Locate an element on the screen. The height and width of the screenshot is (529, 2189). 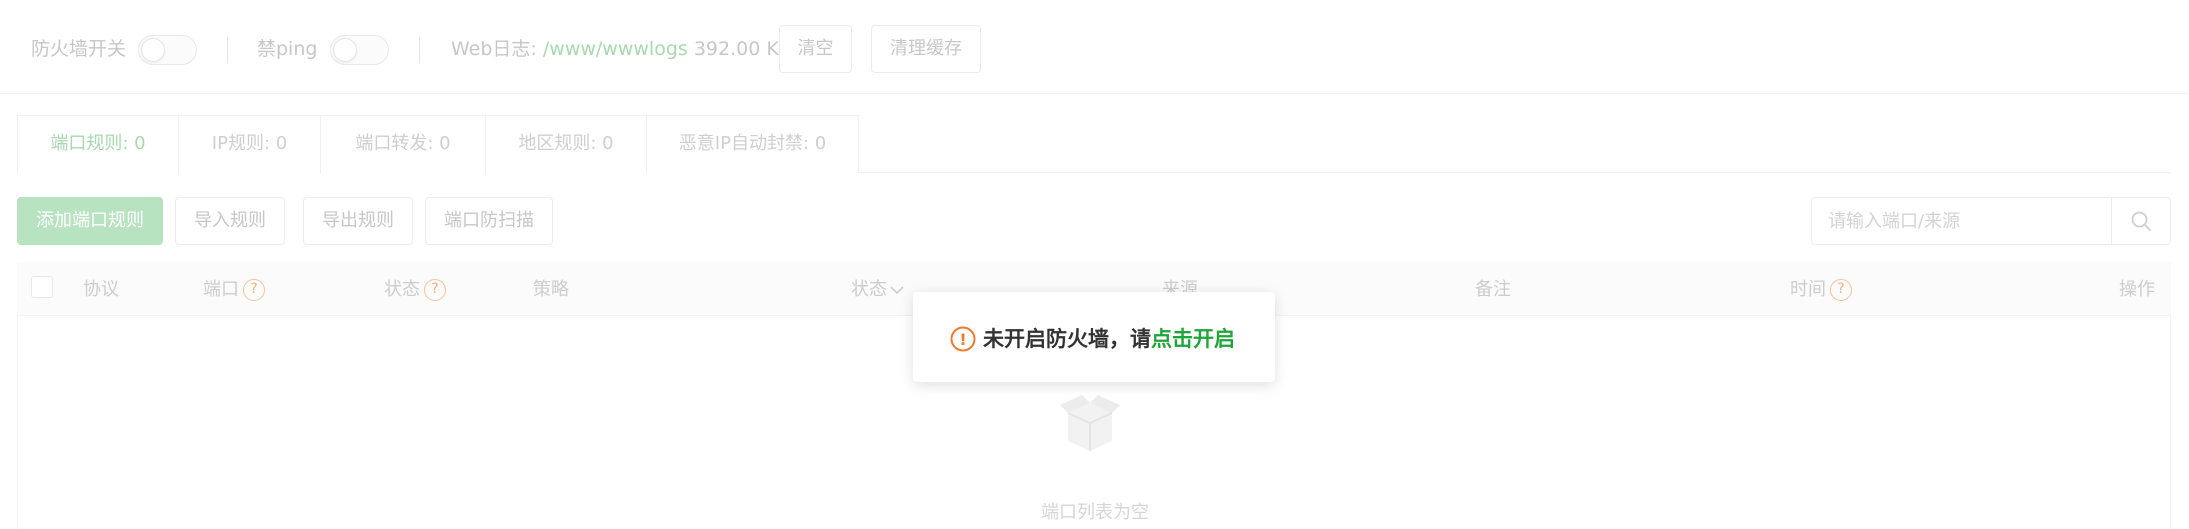
toast-message: 未开启防火墙，请点击开启 is located at coordinates (1109, 339).